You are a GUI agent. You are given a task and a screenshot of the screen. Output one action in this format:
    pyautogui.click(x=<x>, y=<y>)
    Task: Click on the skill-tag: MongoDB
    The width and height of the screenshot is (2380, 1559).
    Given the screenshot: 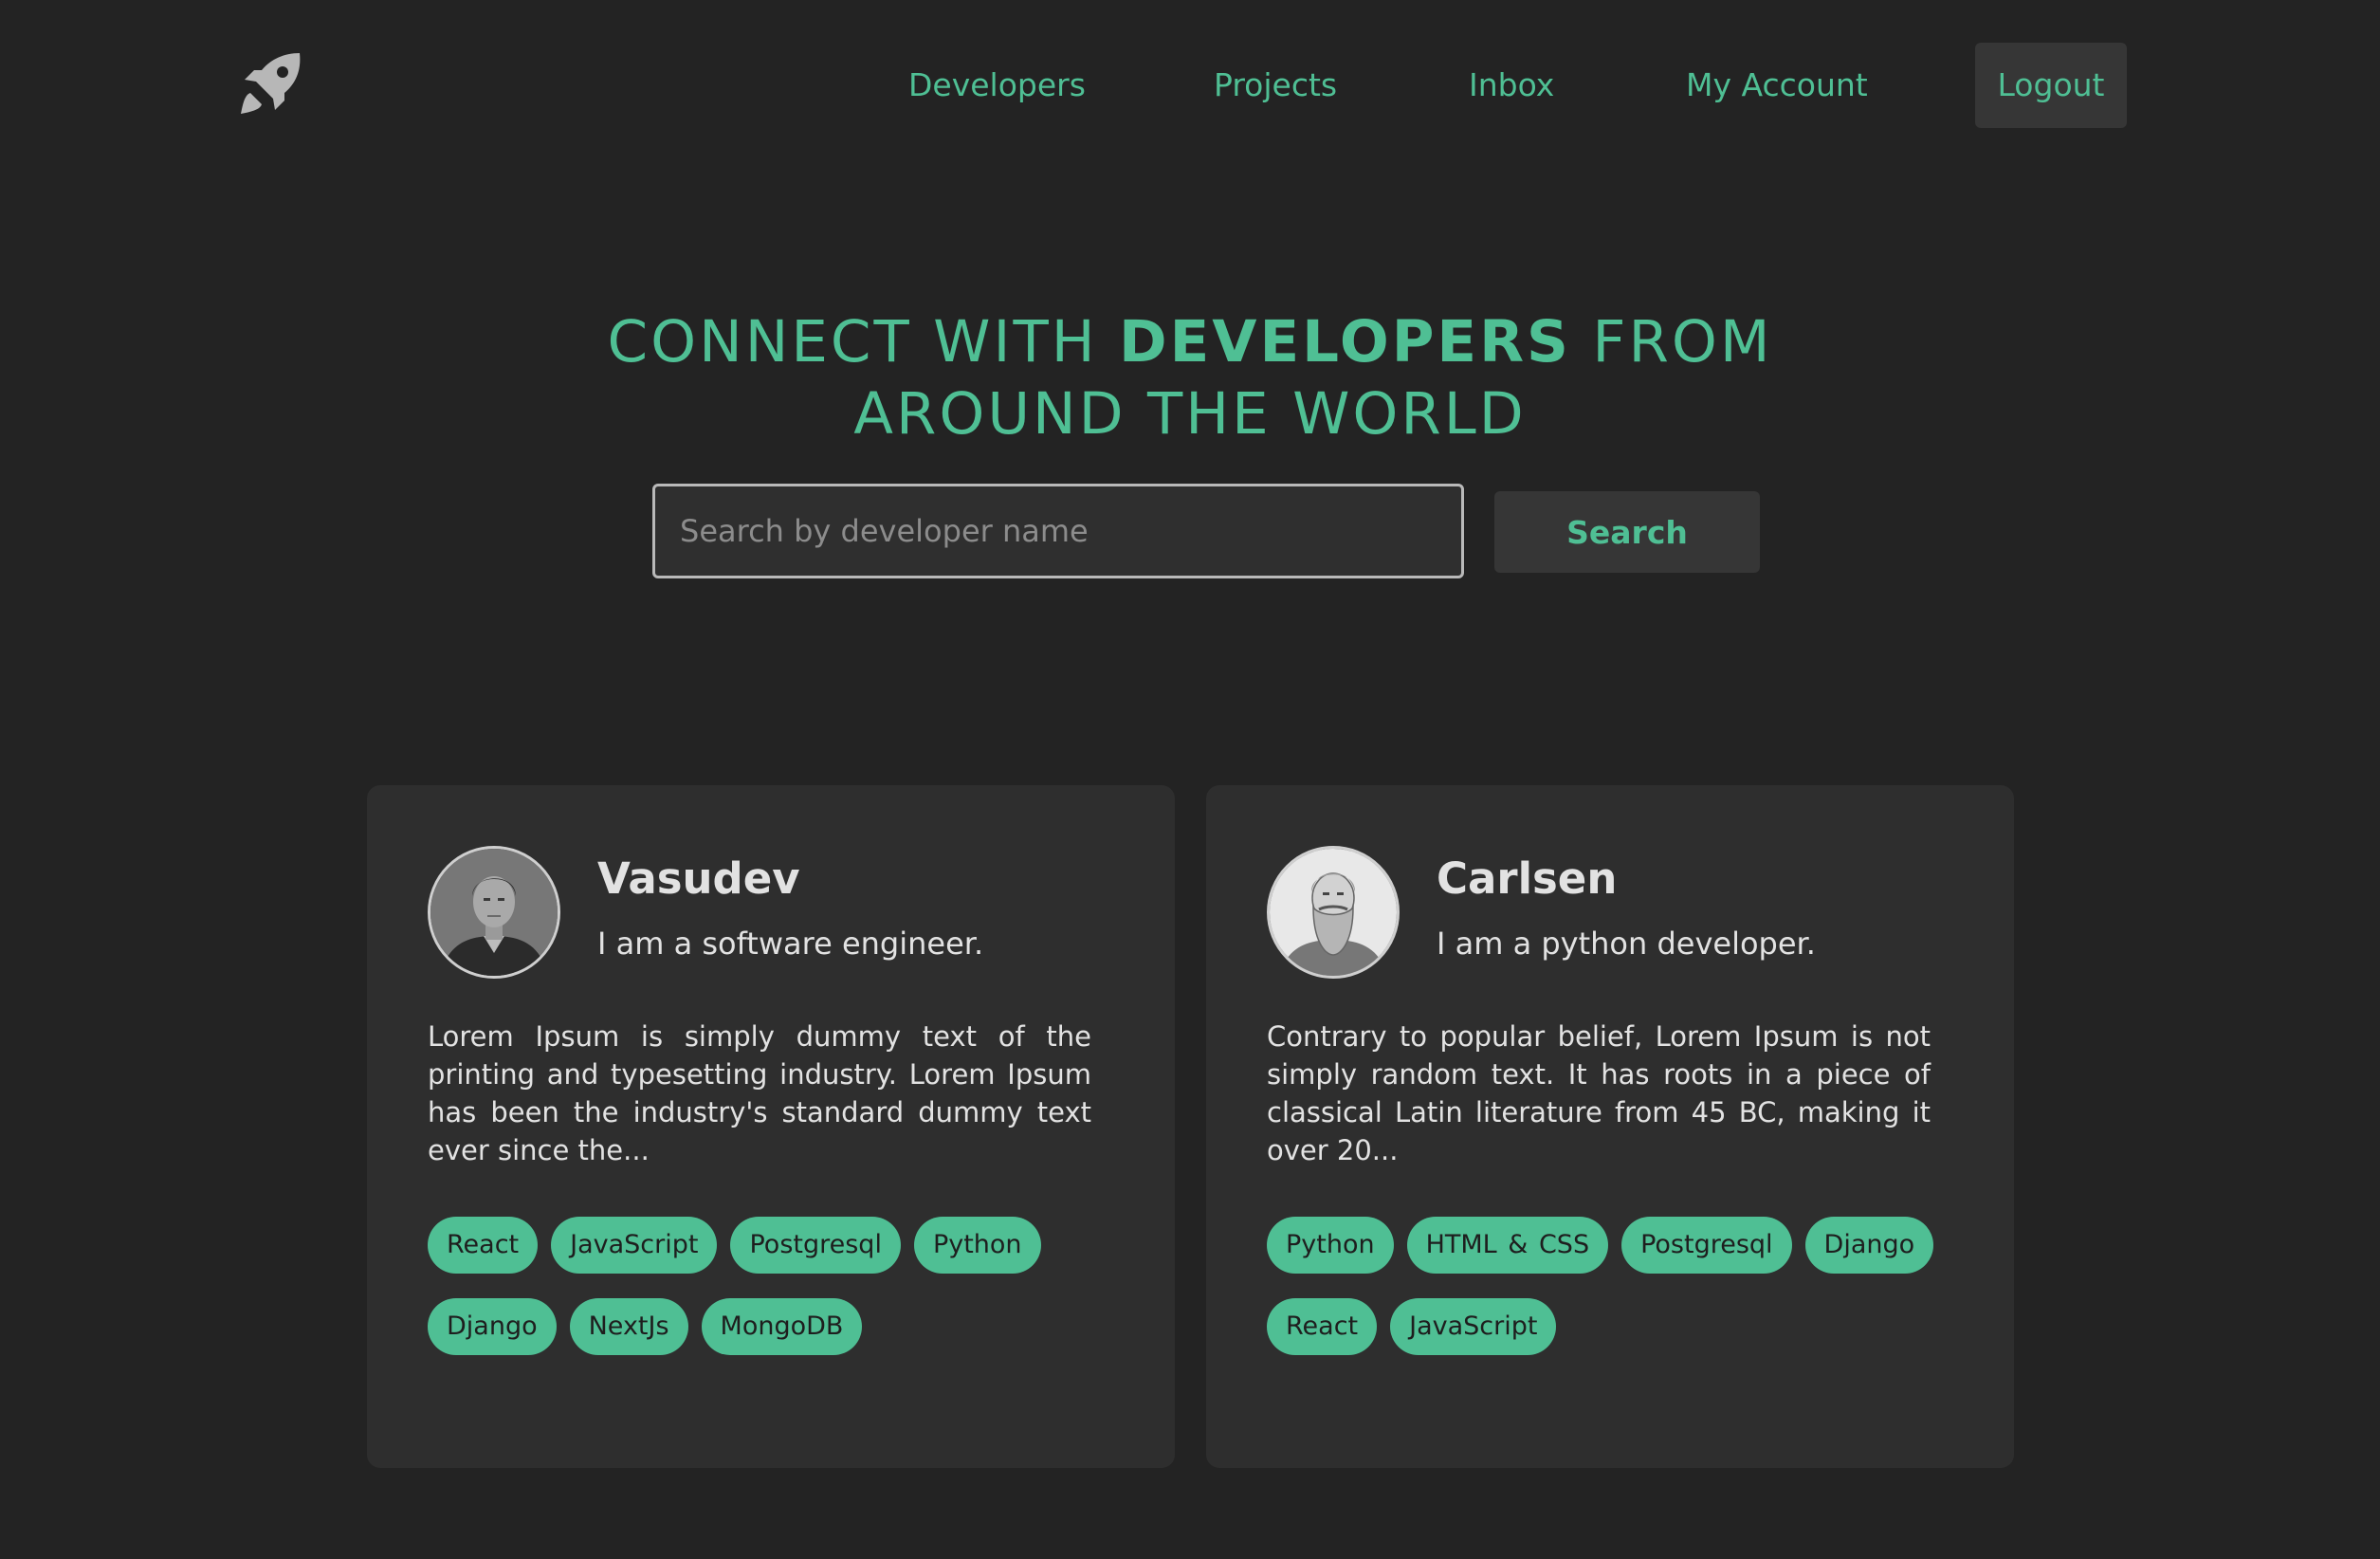 What is the action you would take?
    pyautogui.click(x=782, y=1327)
    